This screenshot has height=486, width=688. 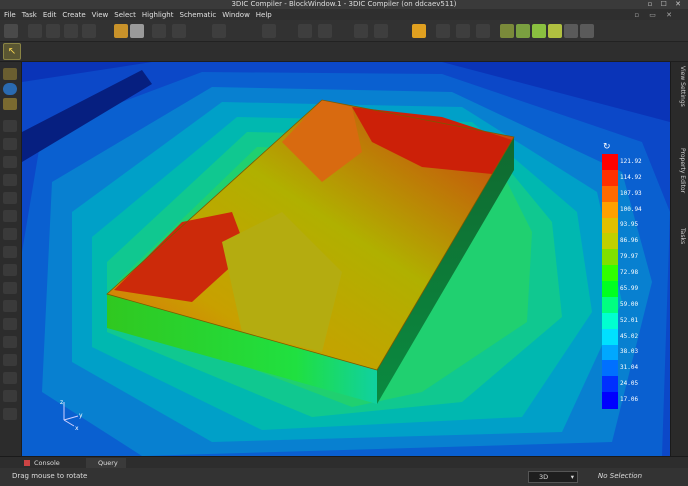 I want to click on save-icon, so click(x=137, y=31).